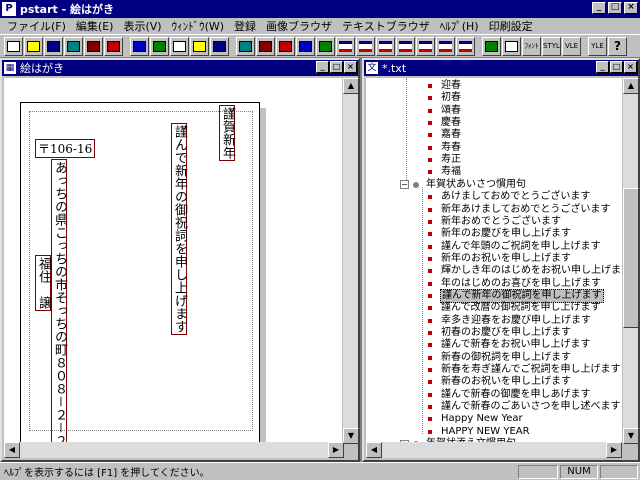 This screenshot has width=640, height=480. Describe the element at coordinates (551, 46) in the screenshot. I see `style-button: STYL` at that location.